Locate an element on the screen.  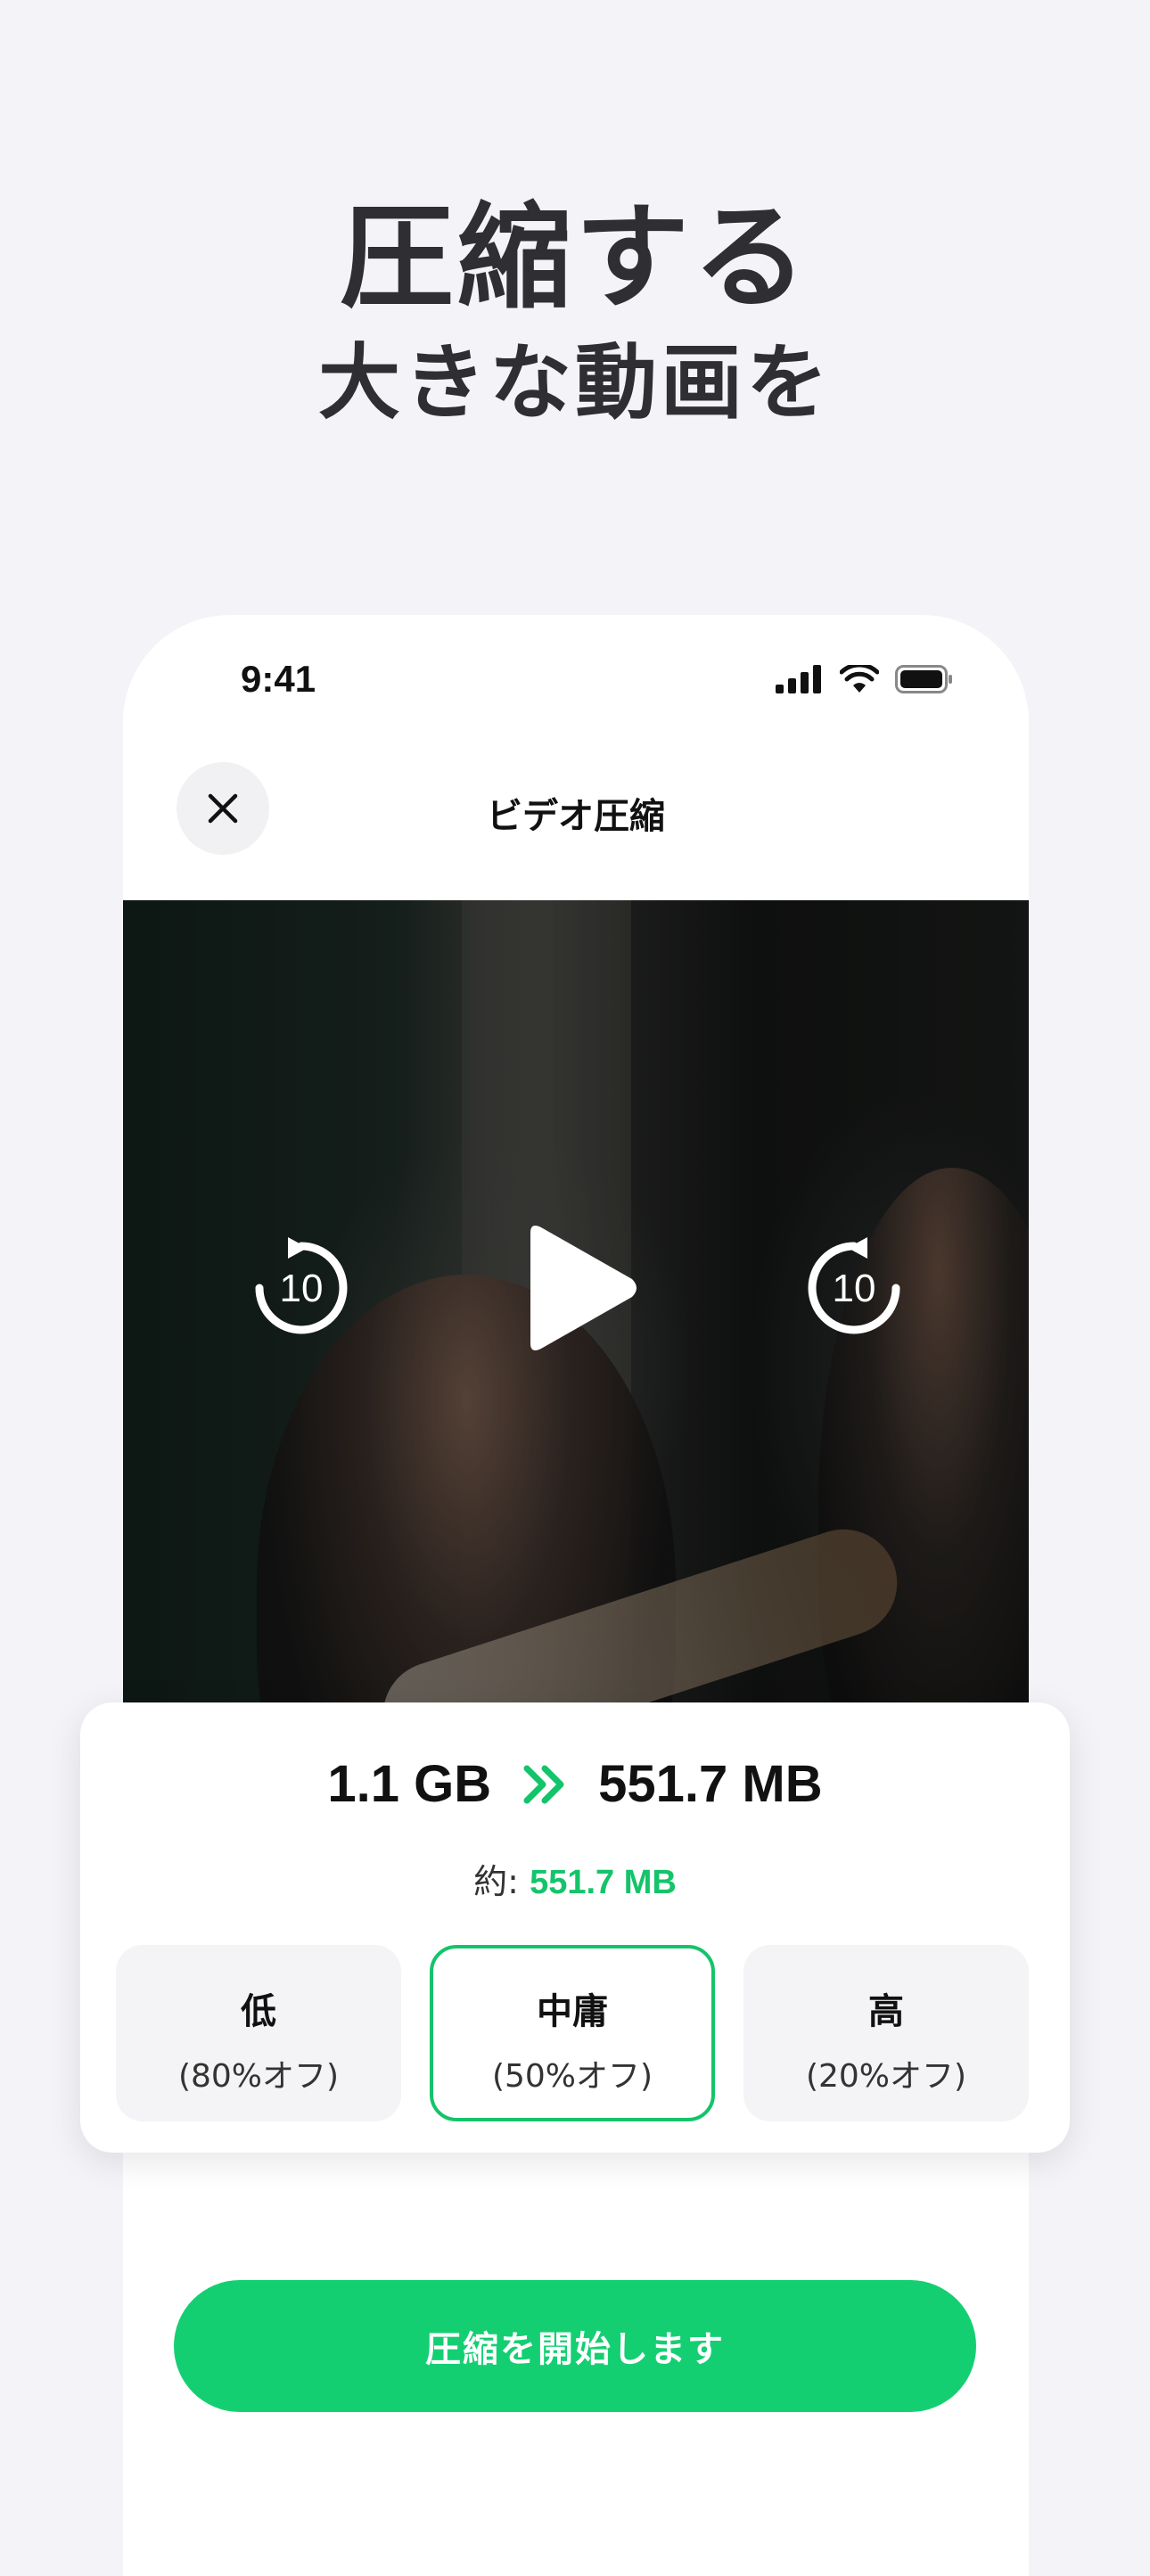
rewind-10-button: 10 is located at coordinates (301, 1288).